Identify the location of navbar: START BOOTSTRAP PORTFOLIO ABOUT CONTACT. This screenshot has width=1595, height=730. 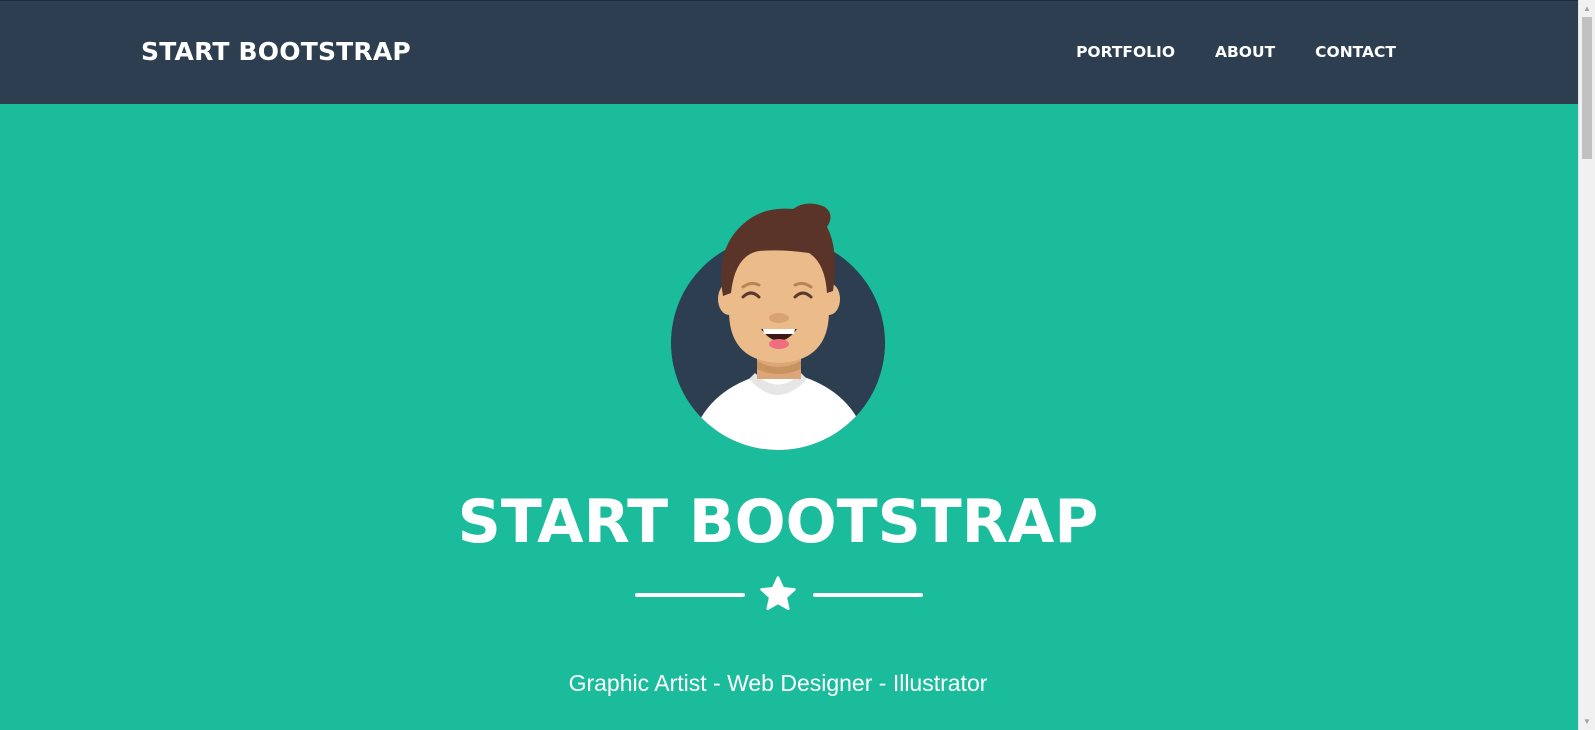
(789, 52).